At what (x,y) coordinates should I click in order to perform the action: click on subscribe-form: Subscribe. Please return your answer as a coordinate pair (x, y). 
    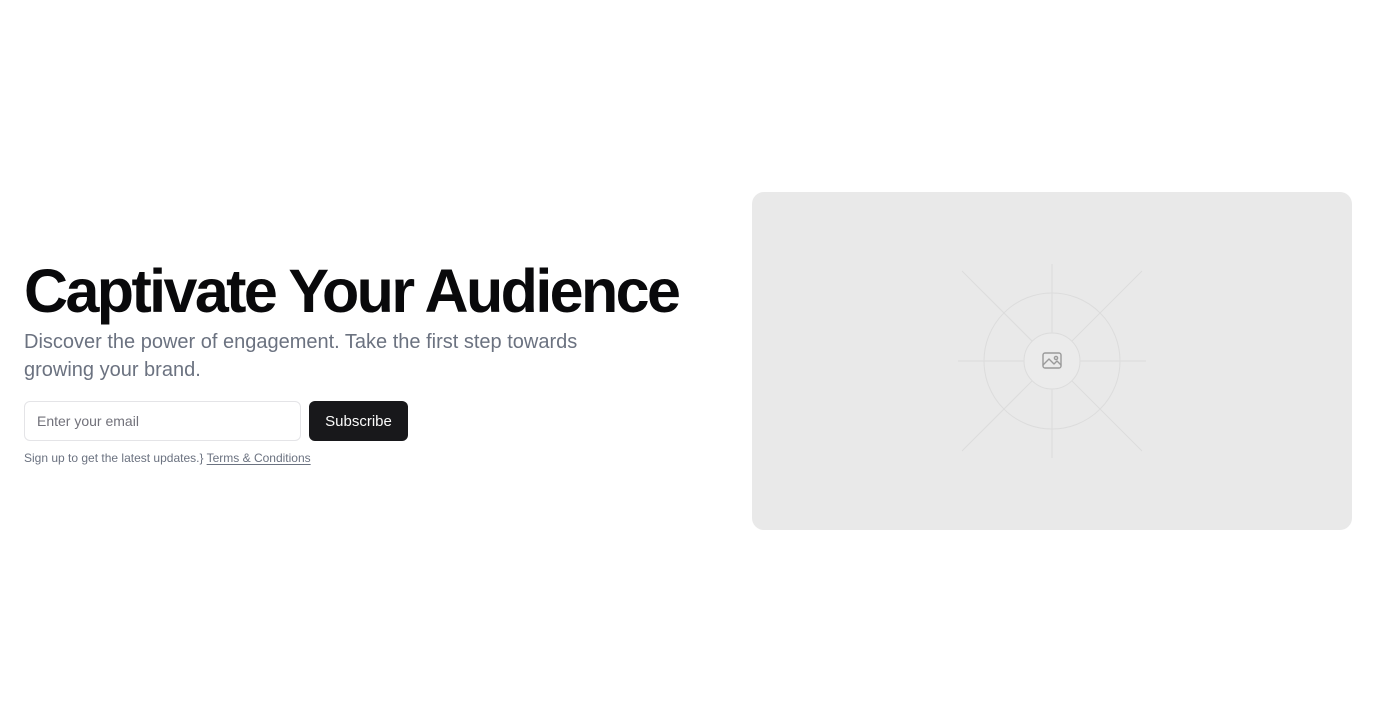
    Looking at the image, I should click on (364, 421).